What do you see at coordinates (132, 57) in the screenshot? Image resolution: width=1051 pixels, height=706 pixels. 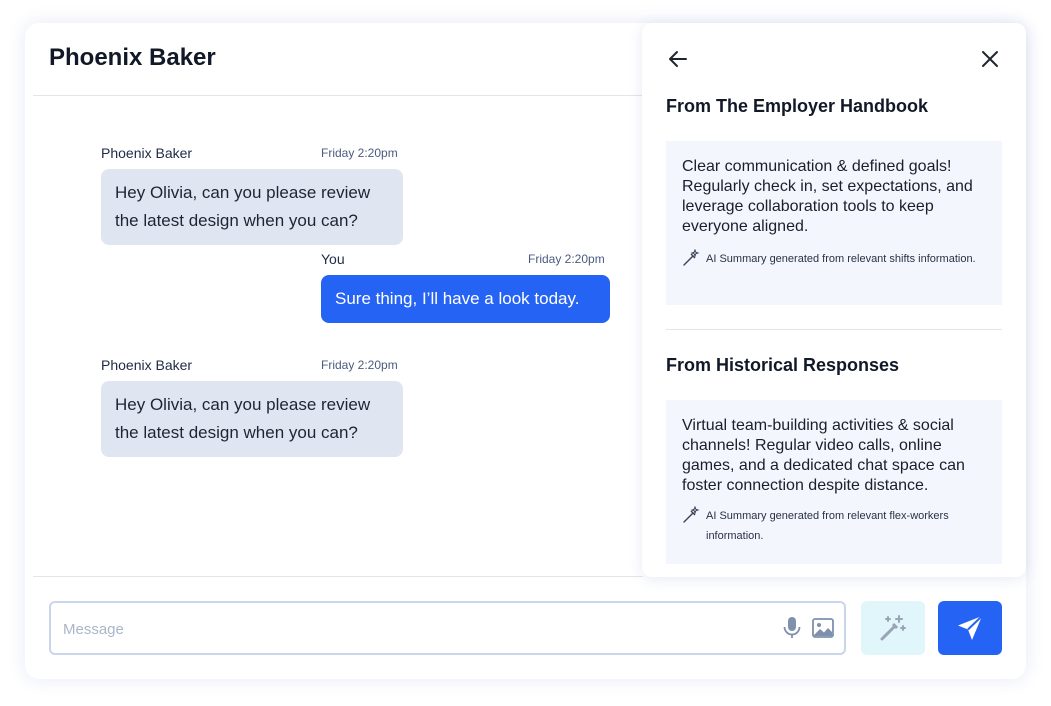 I see `chat-title: Phoenix Baker` at bounding box center [132, 57].